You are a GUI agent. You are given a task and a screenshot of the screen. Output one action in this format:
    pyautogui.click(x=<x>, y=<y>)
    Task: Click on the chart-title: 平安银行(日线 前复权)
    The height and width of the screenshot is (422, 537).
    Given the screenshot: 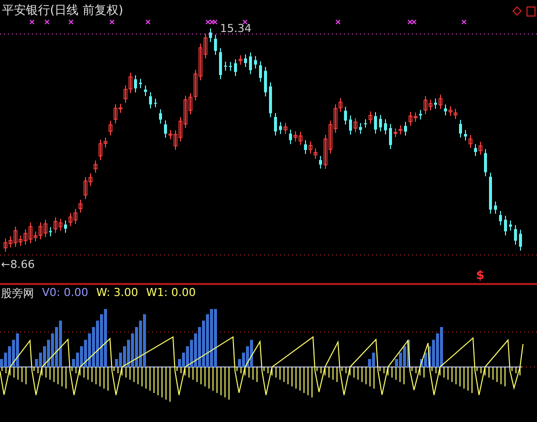 What is the action you would take?
    pyautogui.click(x=63, y=10)
    